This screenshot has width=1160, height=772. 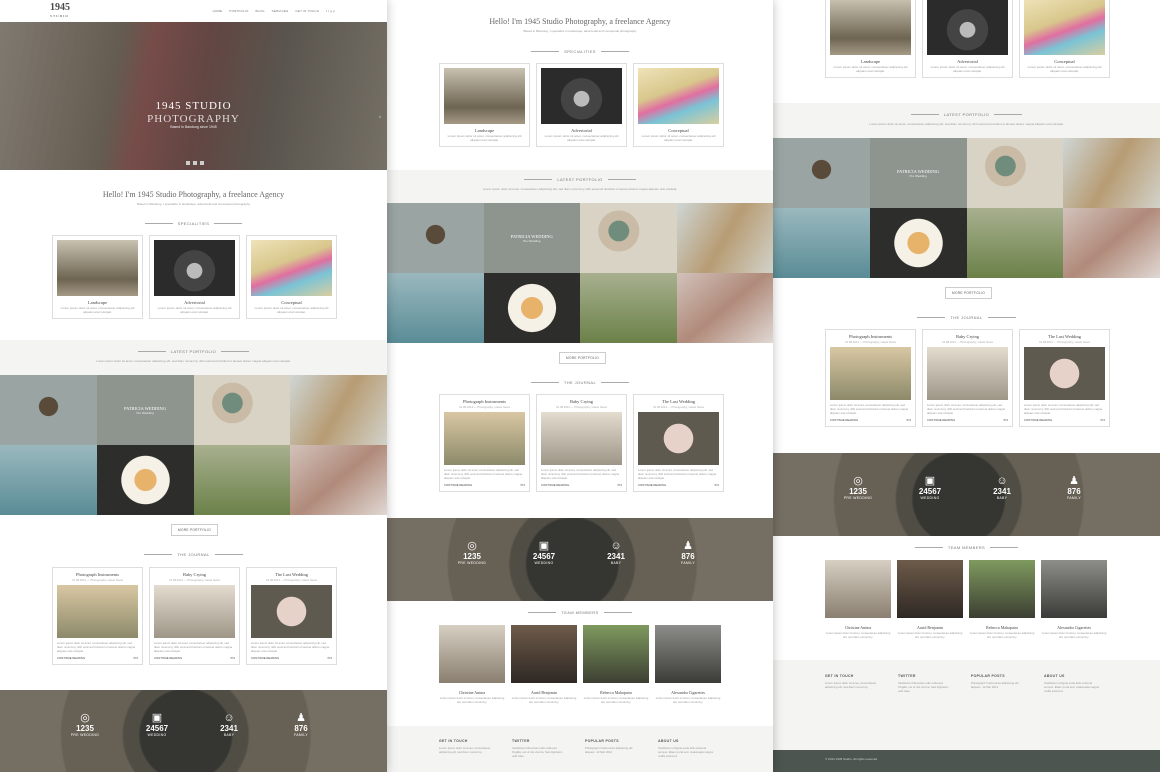 I want to click on nav-portfolio: PORTFOLIO, so click(x=238, y=11).